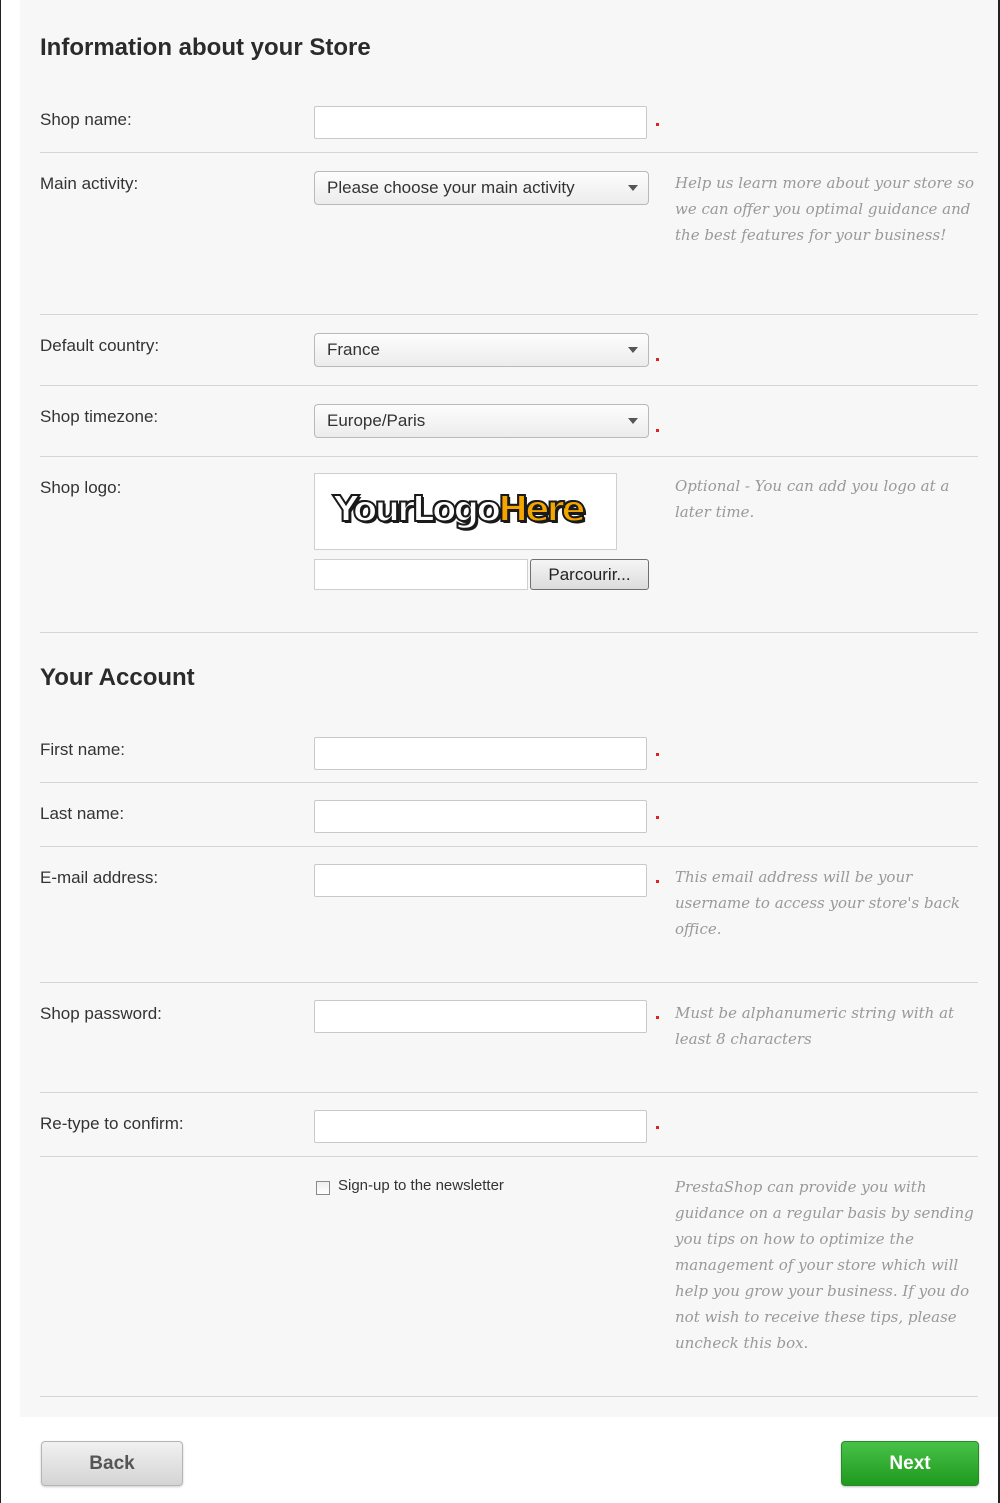 The width and height of the screenshot is (1000, 1503). I want to click on default-country-select: France, so click(481, 350).